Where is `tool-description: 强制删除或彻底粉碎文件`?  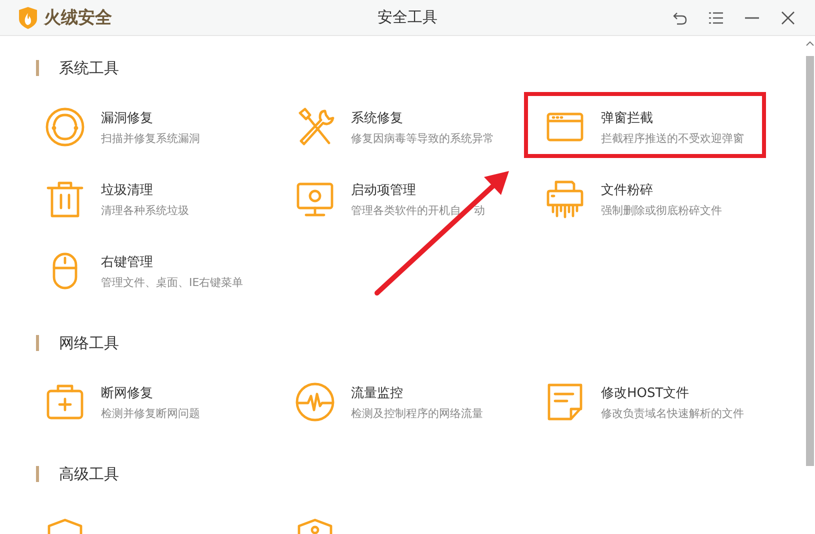
tool-description: 强制删除或彻底粉碎文件 is located at coordinates (661, 210).